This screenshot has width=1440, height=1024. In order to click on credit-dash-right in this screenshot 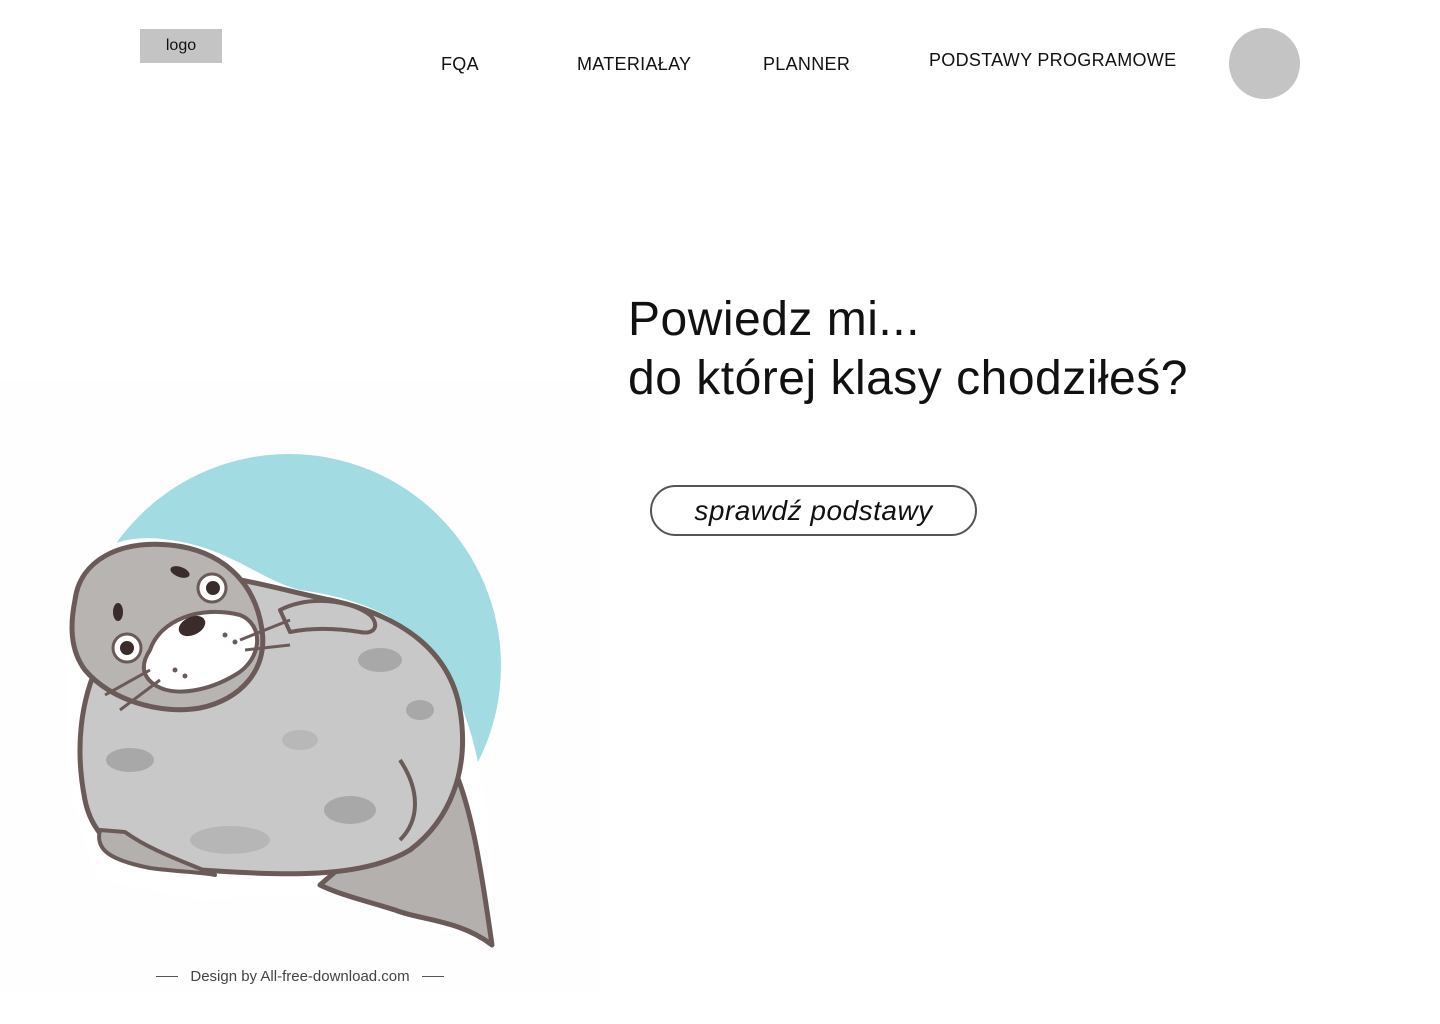, I will do `click(432, 976)`.